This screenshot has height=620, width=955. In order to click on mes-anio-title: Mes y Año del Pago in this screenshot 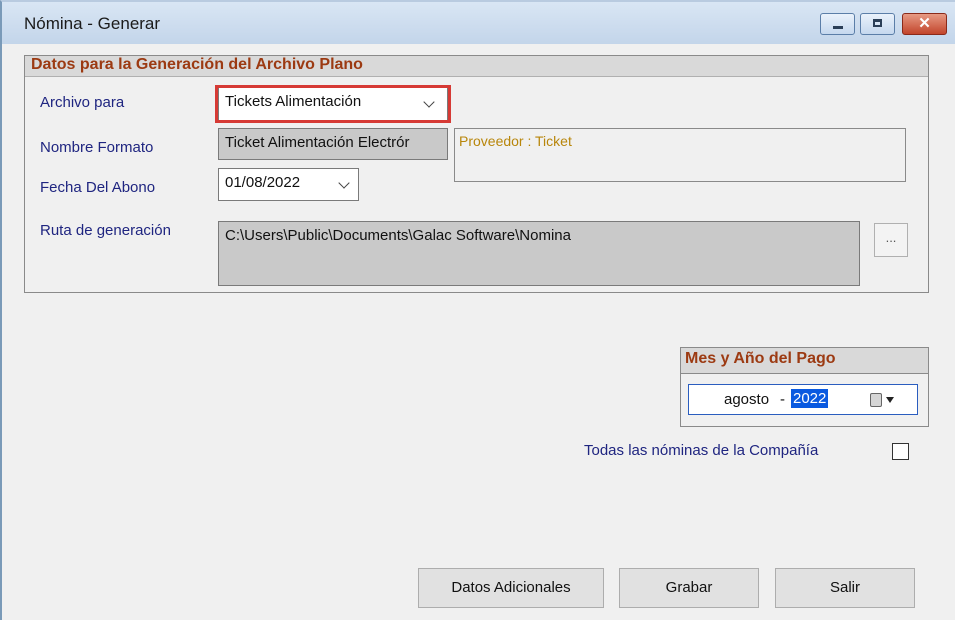, I will do `click(760, 358)`.